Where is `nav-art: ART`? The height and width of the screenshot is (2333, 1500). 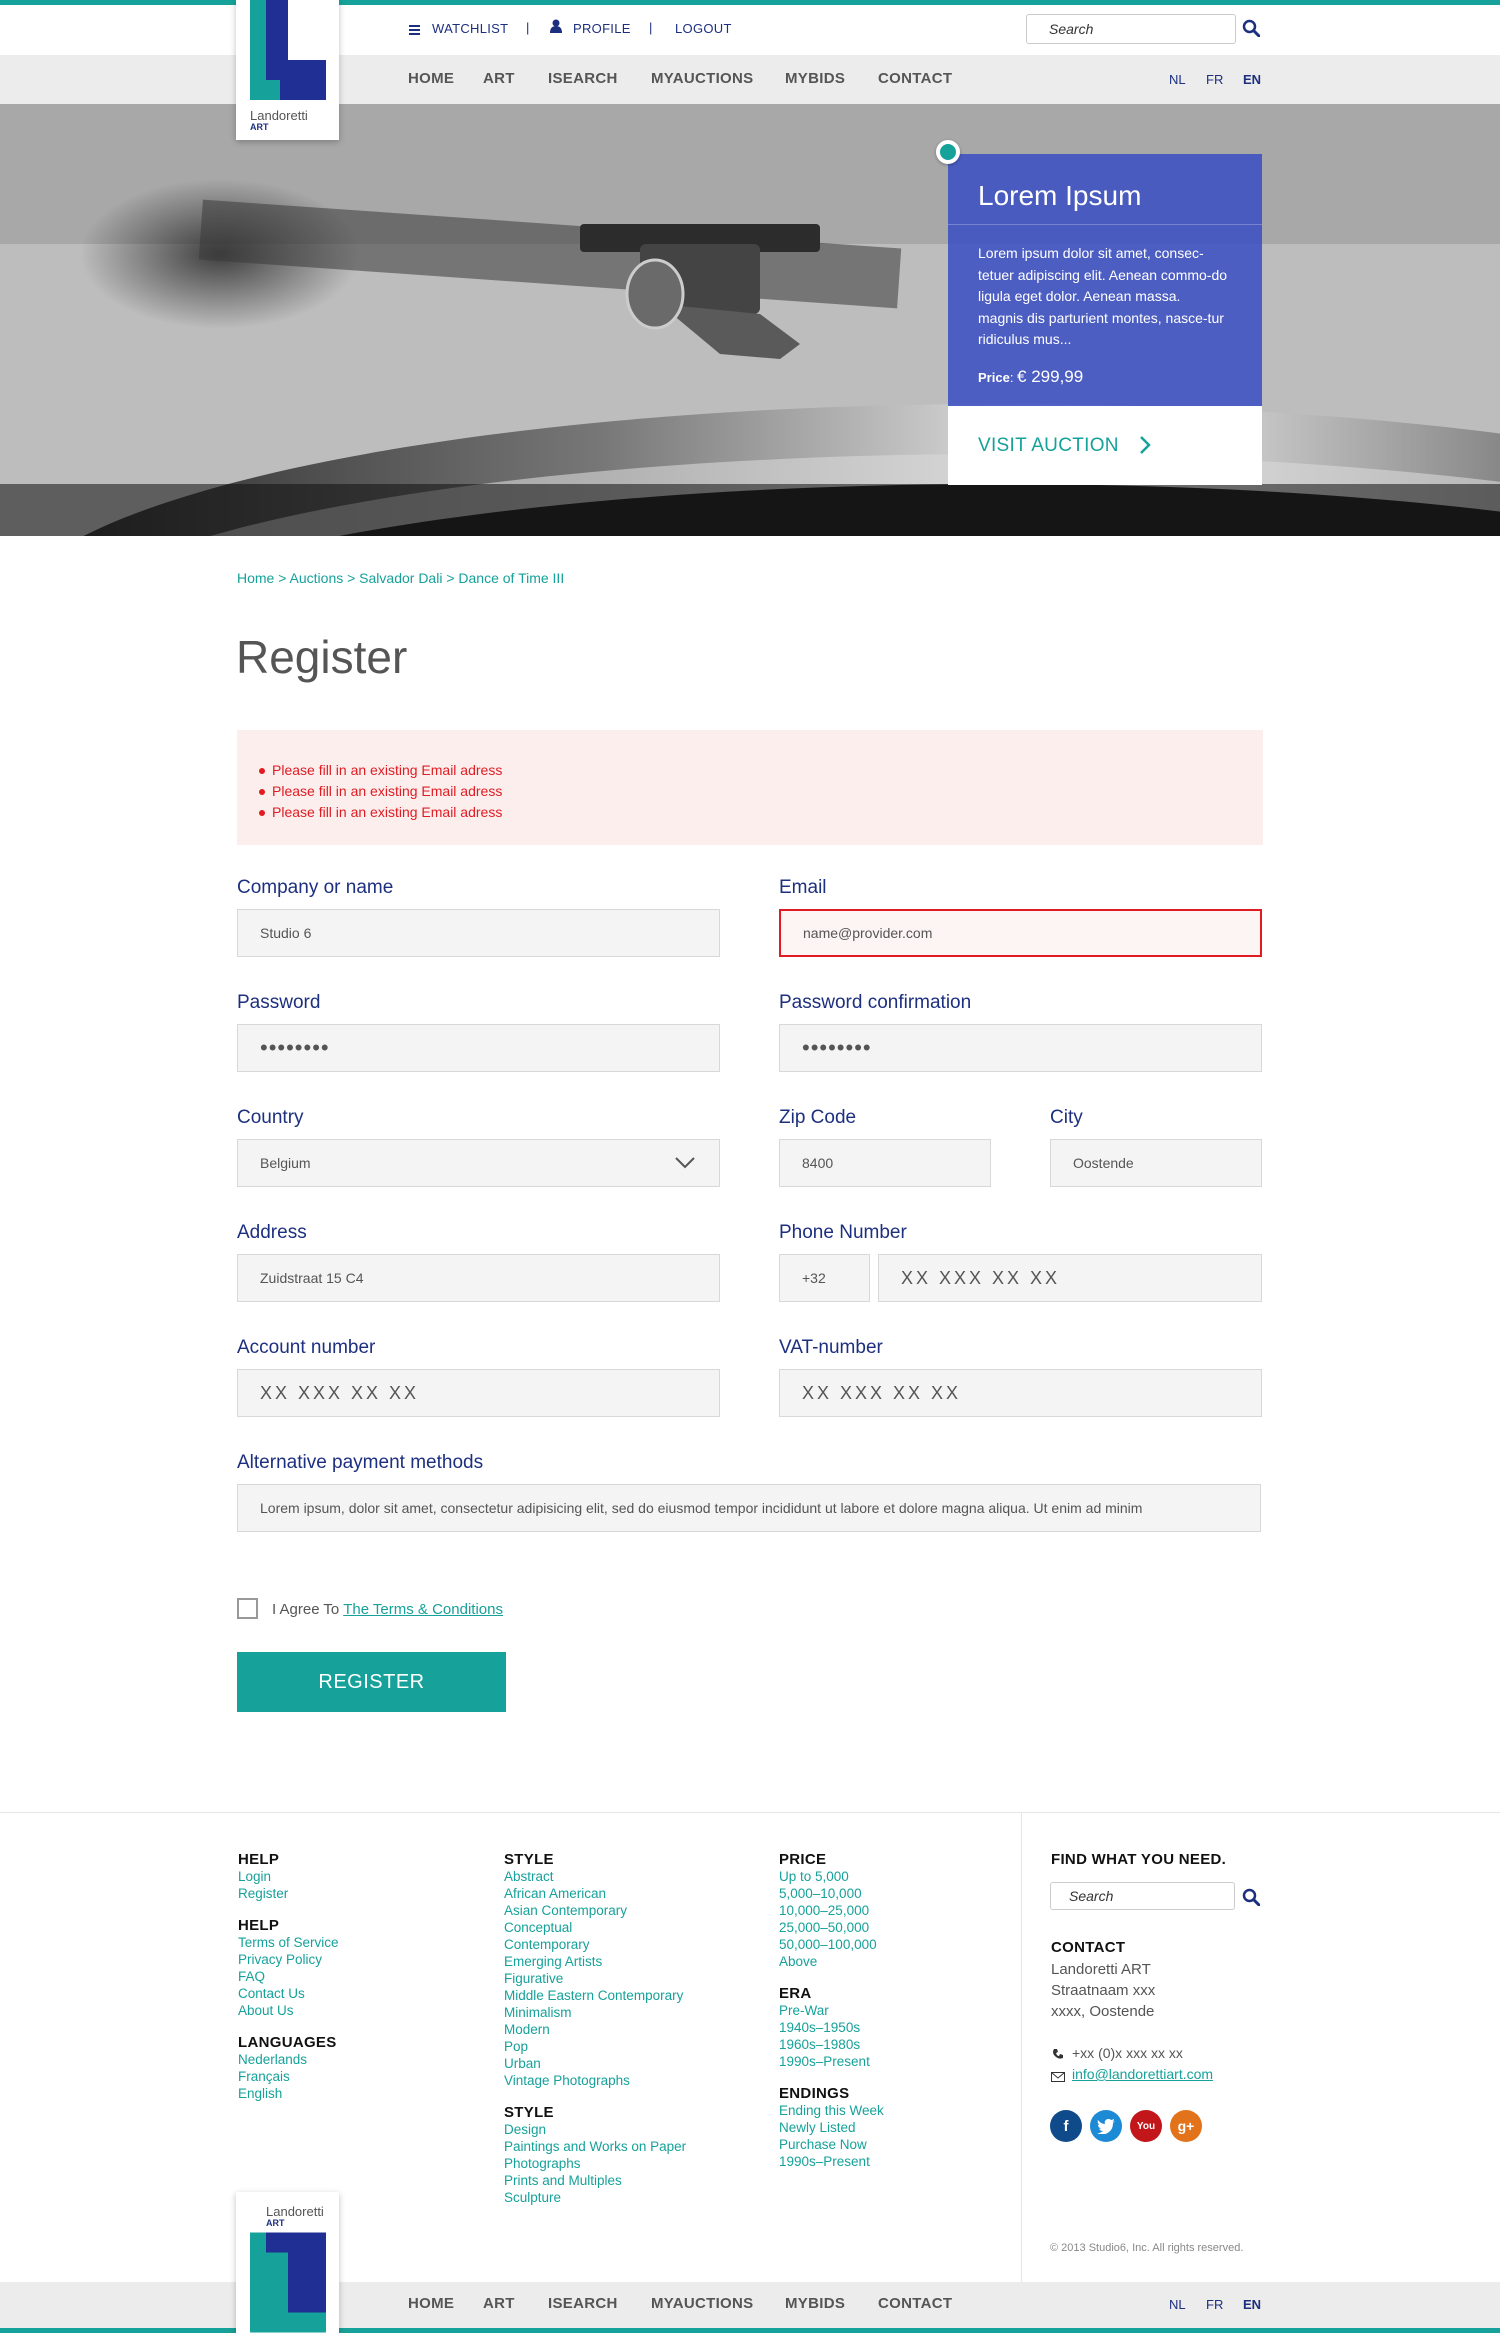
nav-art: ART is located at coordinates (499, 78).